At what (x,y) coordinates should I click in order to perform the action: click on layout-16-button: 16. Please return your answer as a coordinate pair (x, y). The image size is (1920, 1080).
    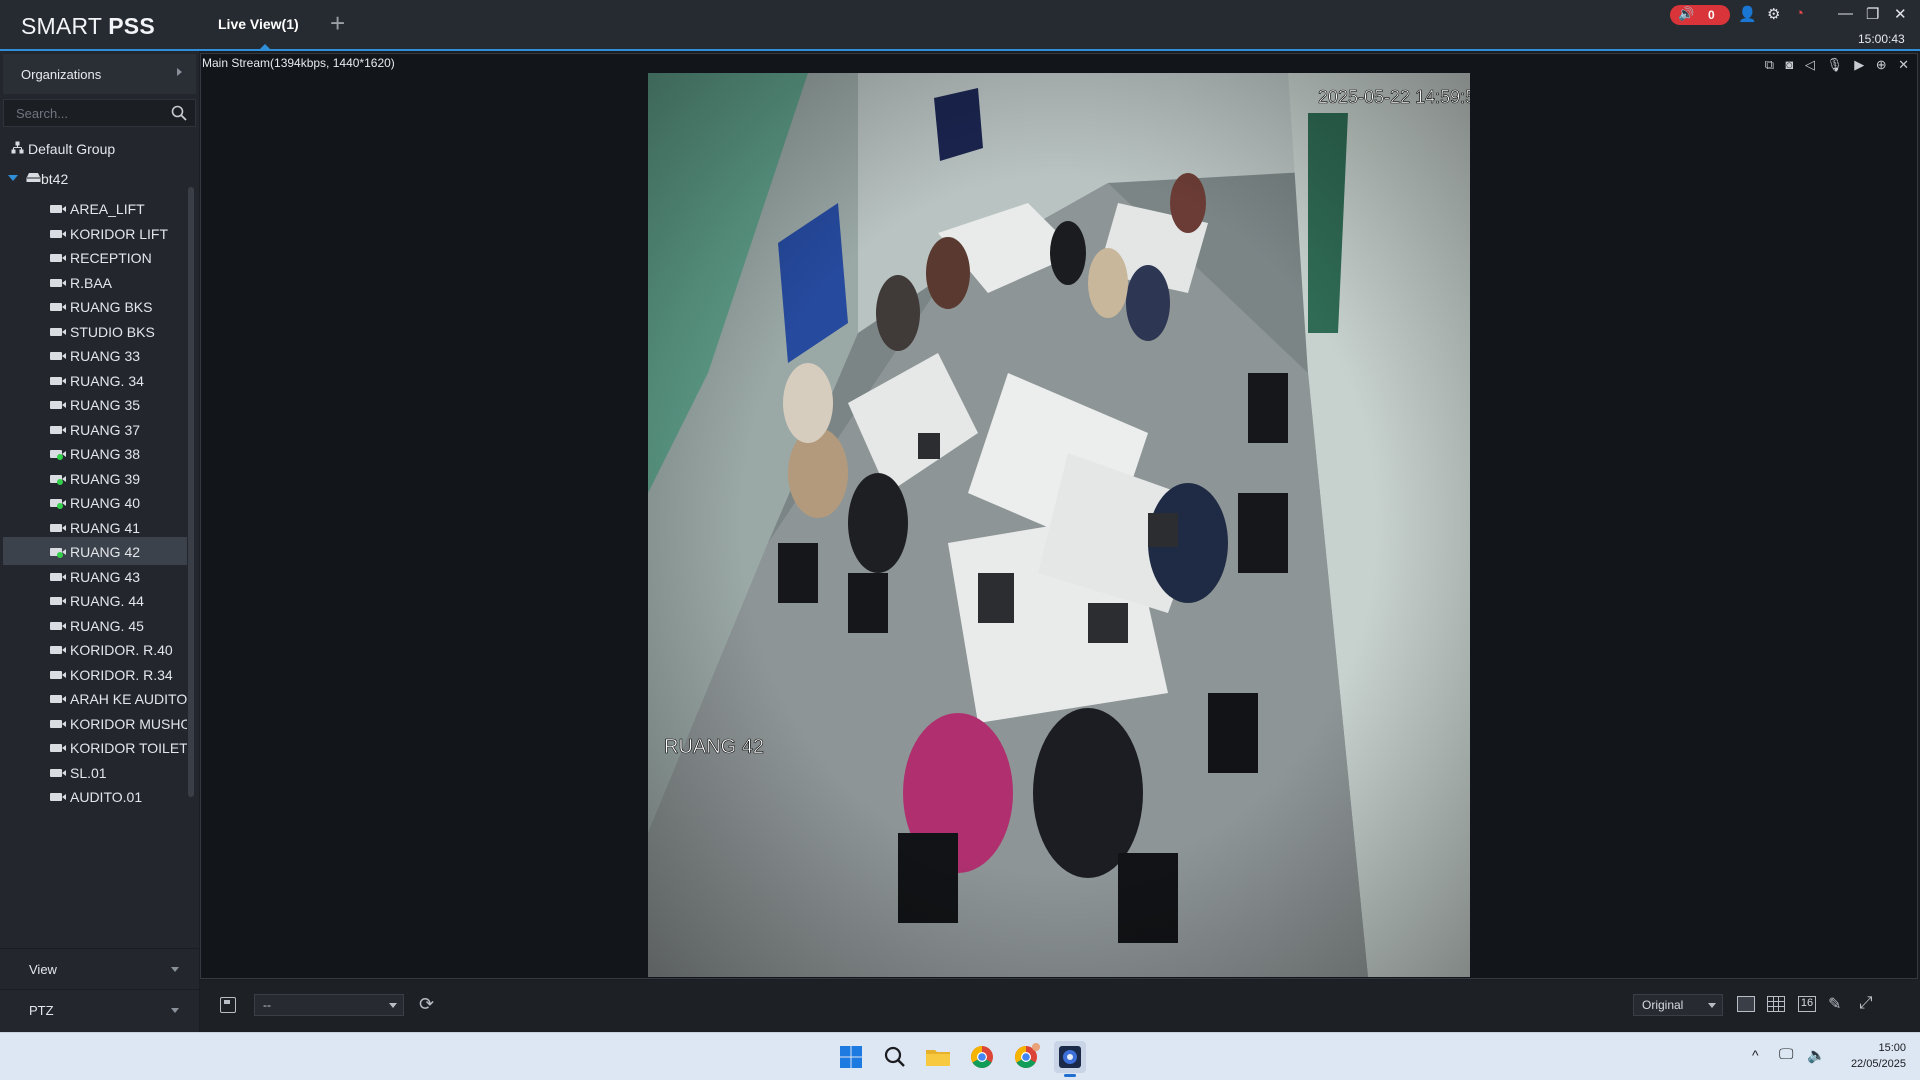
    Looking at the image, I should click on (1807, 1004).